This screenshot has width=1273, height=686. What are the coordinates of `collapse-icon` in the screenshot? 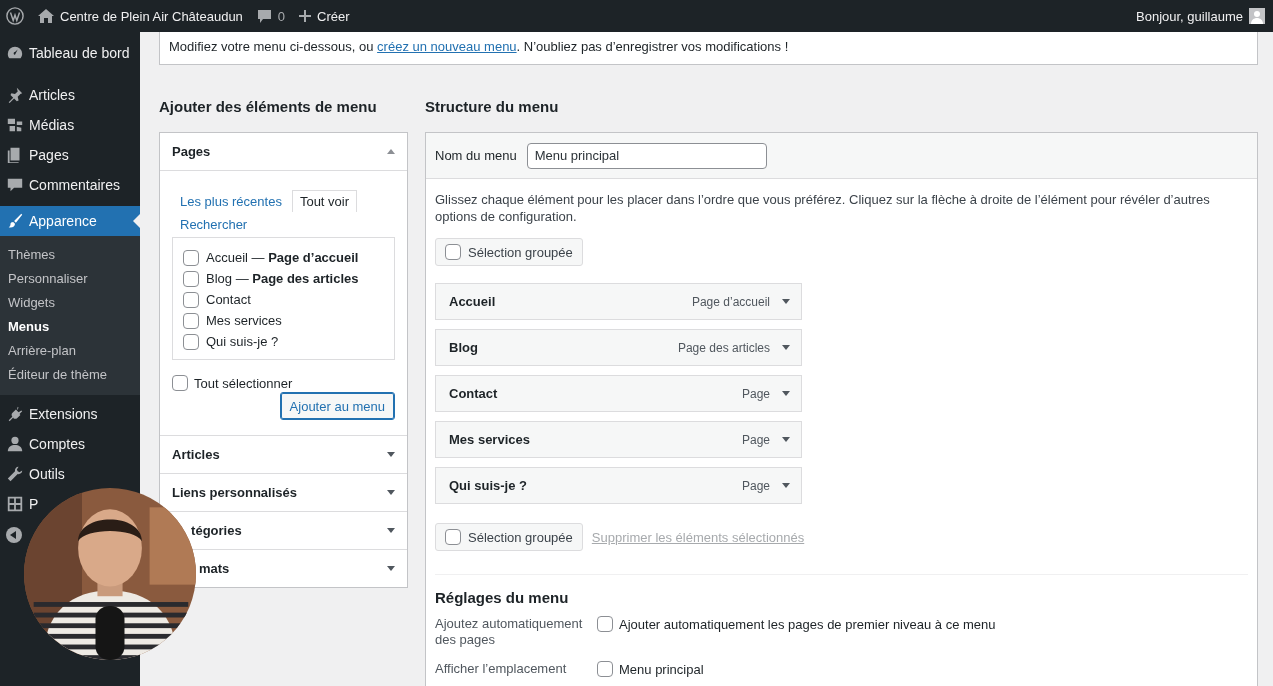 It's located at (14, 535).